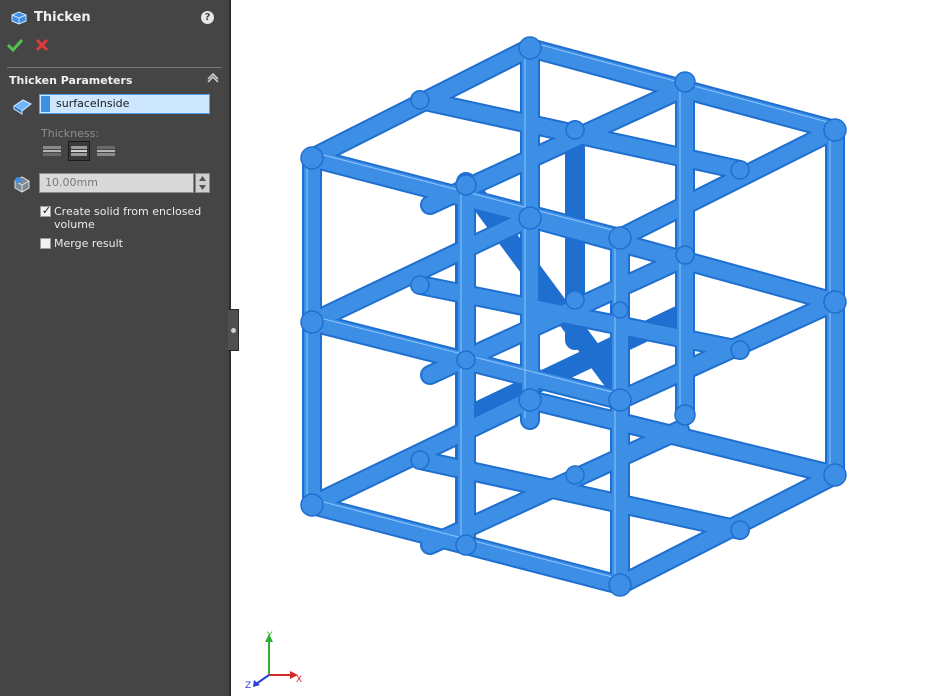 The width and height of the screenshot is (926, 696). I want to click on group-title: Thicken Parameters, so click(71, 80).